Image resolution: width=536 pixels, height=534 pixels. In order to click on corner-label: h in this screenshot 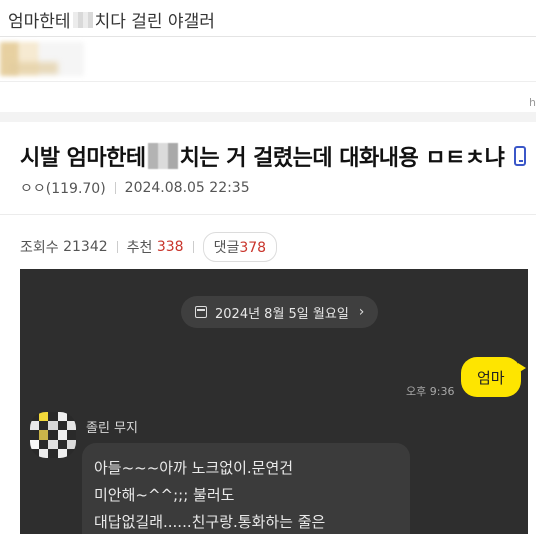, I will do `click(532, 102)`.